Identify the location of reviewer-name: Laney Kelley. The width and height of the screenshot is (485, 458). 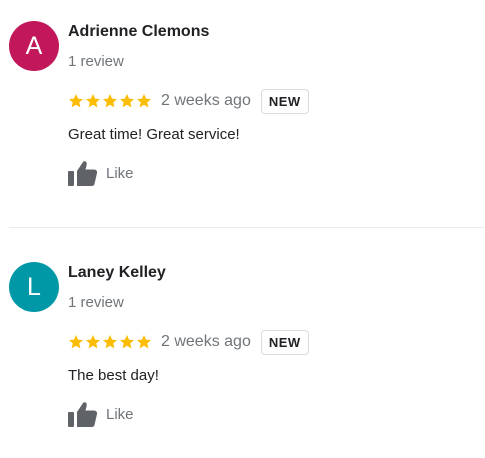
(117, 273).